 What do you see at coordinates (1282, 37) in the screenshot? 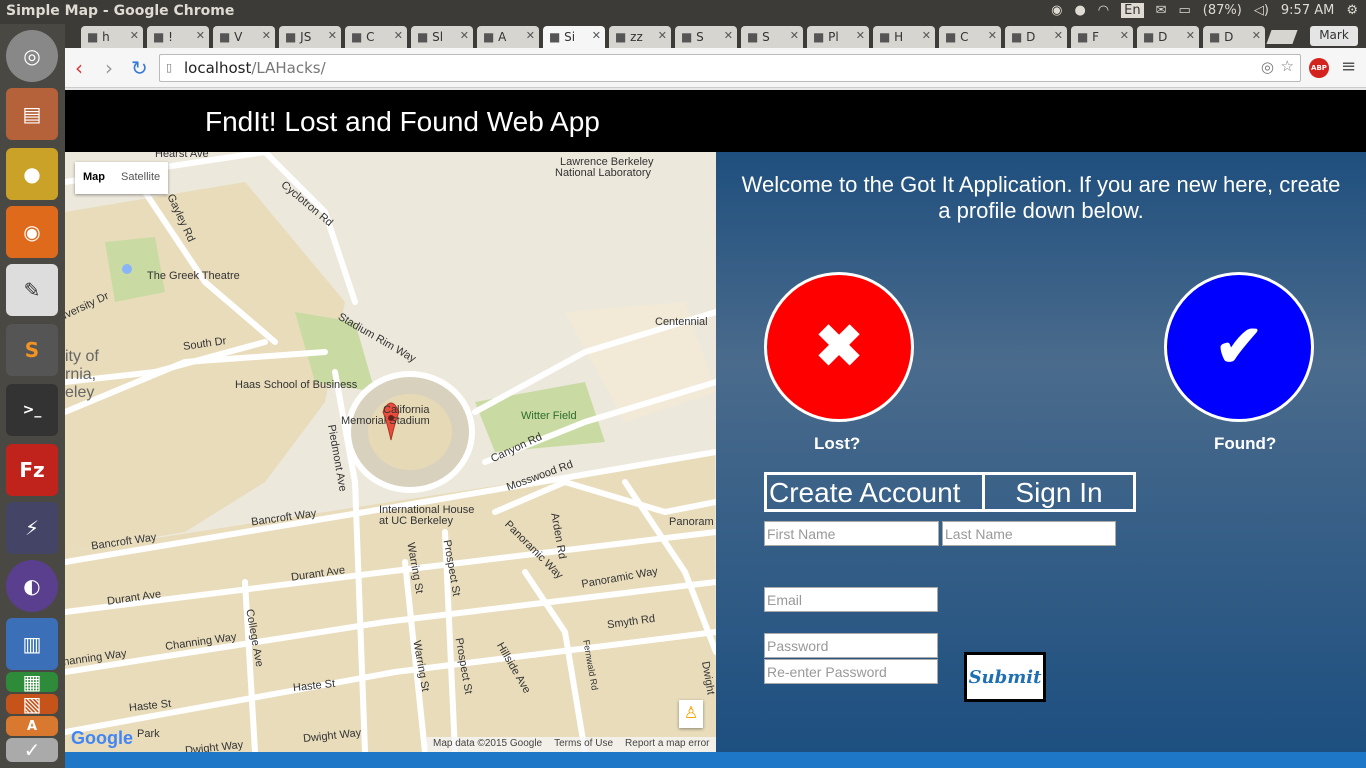
I see `new-tab-button` at bounding box center [1282, 37].